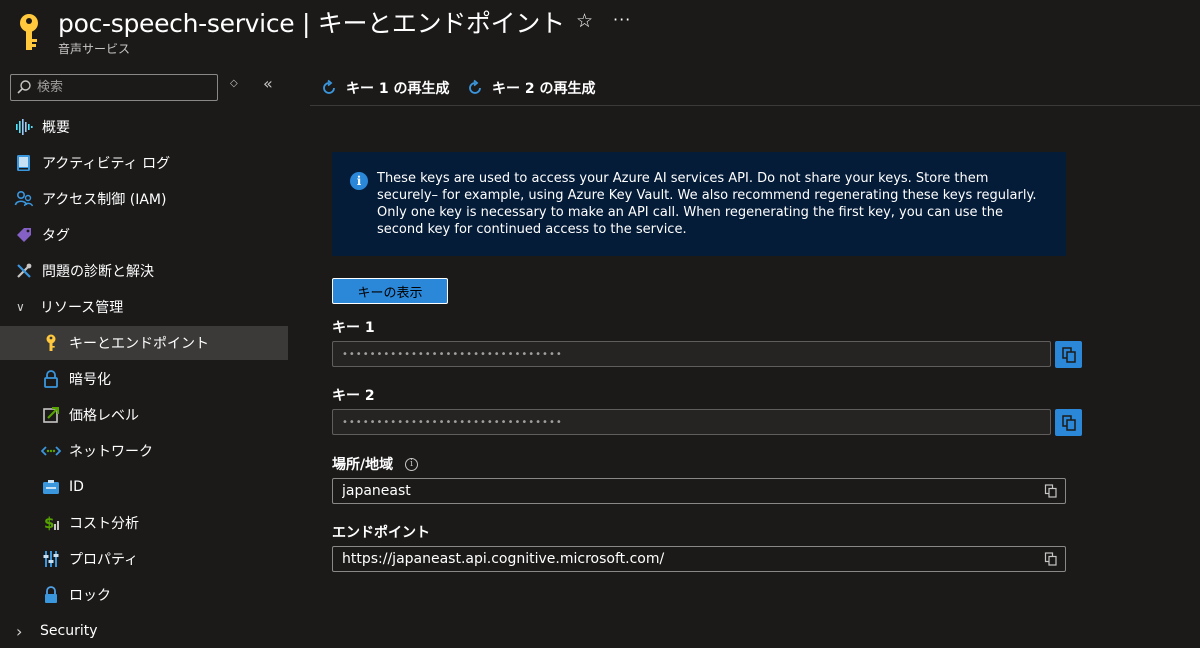  Describe the element at coordinates (755, 89) in the screenshot. I see `command-bar: キー 1 の再生成 キー 2 の再生成` at that location.